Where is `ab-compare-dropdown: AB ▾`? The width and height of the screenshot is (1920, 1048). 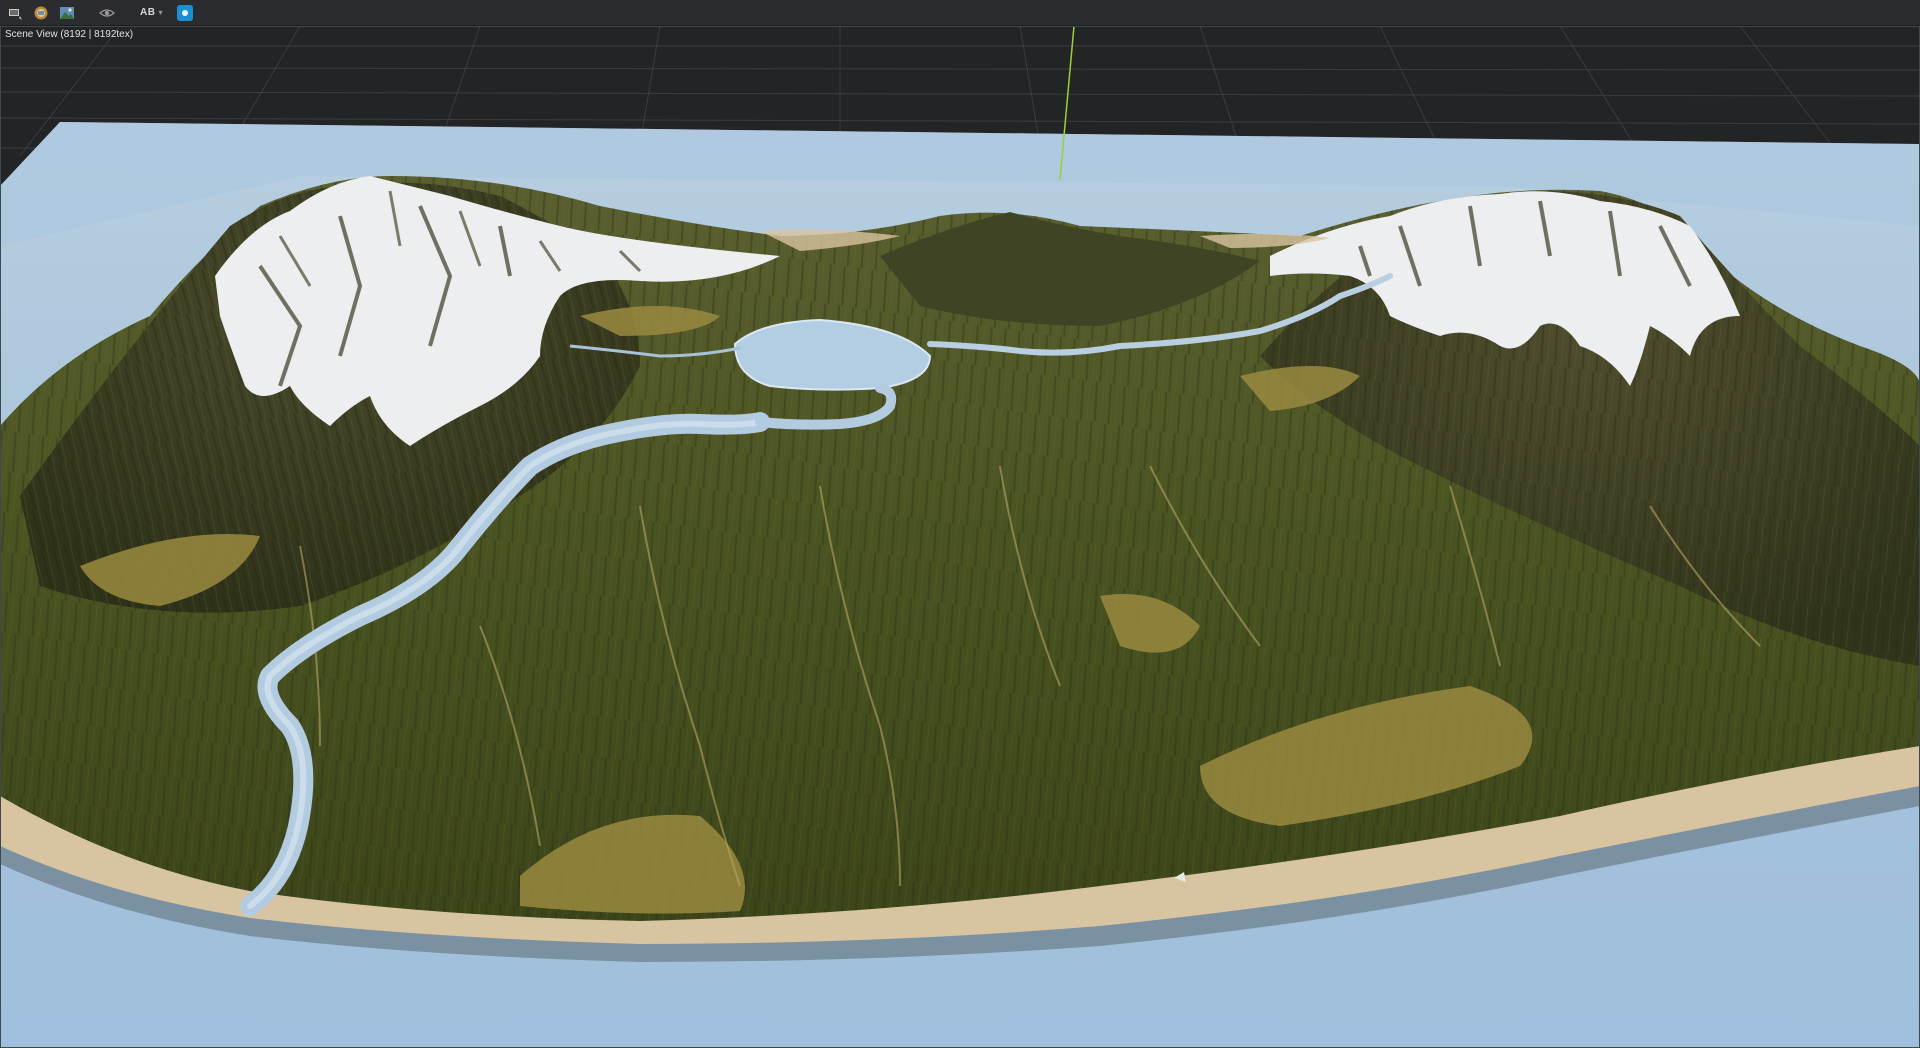 ab-compare-dropdown: AB ▾ is located at coordinates (151, 13).